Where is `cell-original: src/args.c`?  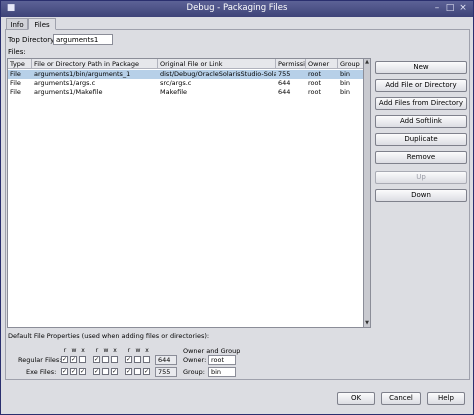
cell-original: src/args.c is located at coordinates (176, 83).